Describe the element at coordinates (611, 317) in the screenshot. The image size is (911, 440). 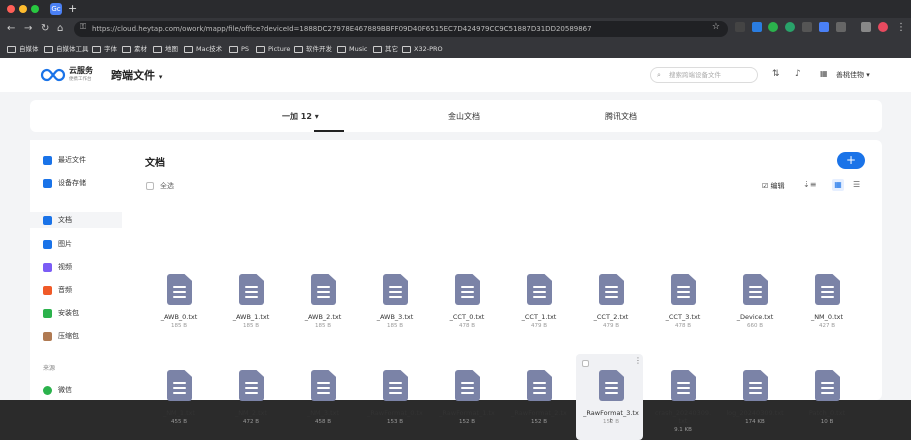
I see `file-name: _CCT_2.txt` at that location.